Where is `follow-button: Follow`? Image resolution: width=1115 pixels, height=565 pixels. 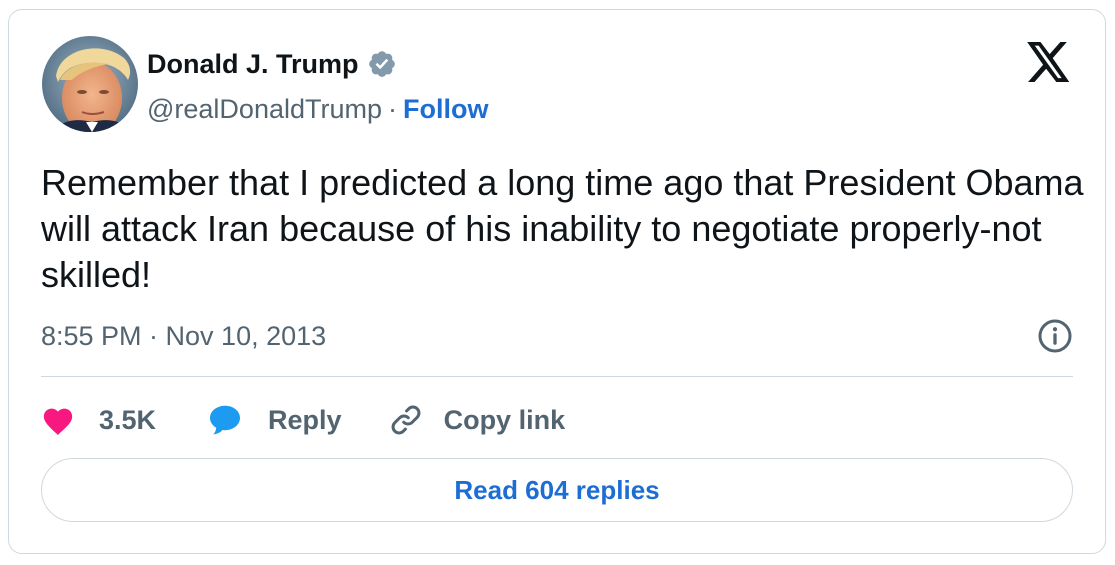
follow-button: Follow is located at coordinates (445, 109).